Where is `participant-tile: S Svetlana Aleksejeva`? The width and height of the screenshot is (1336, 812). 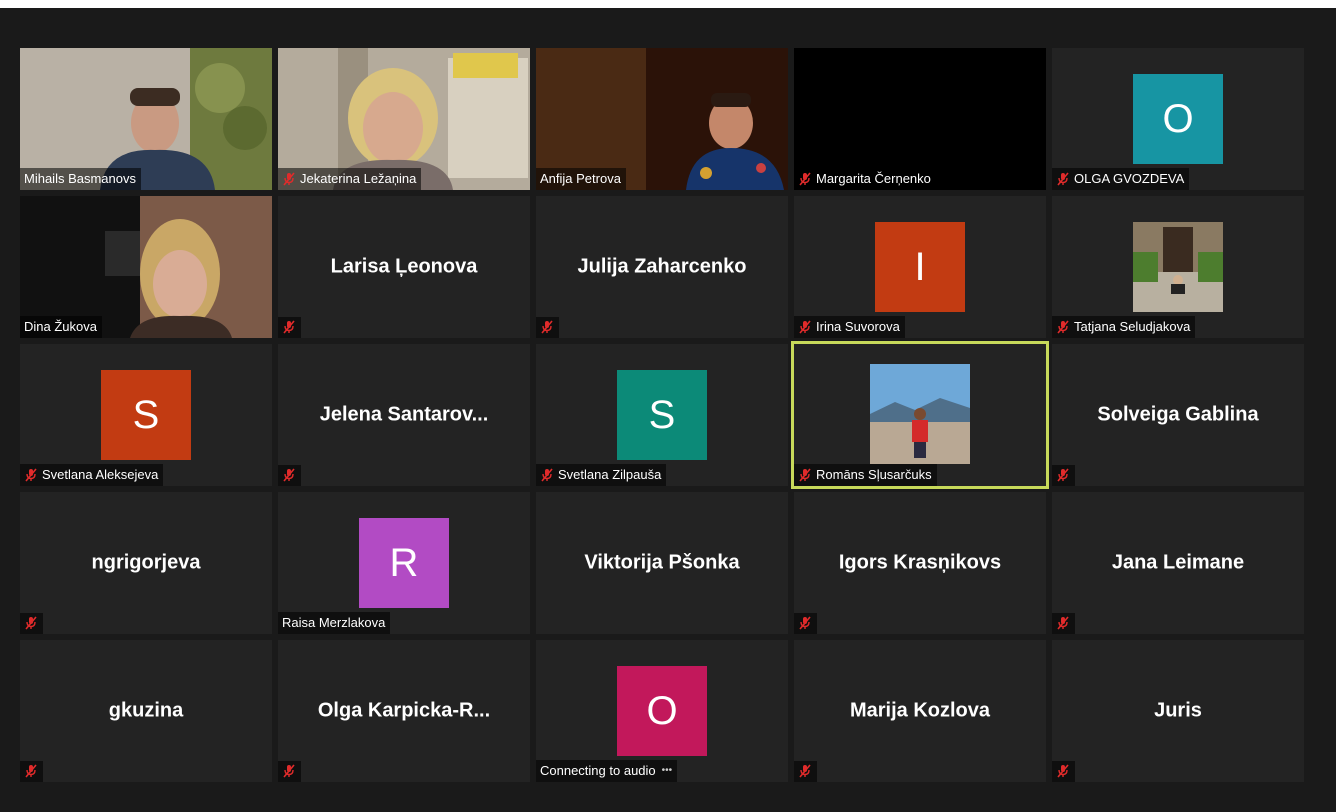 participant-tile: S Svetlana Aleksejeva is located at coordinates (146, 415).